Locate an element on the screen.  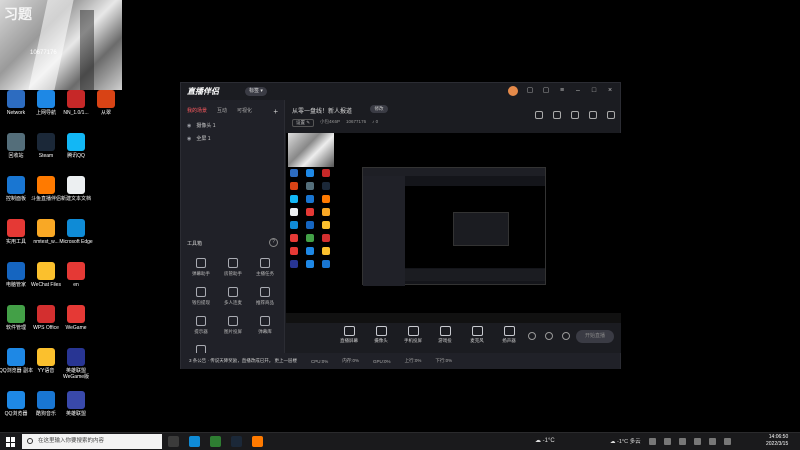
tool-admin: 房管助手 is located at coordinates (233, 267).